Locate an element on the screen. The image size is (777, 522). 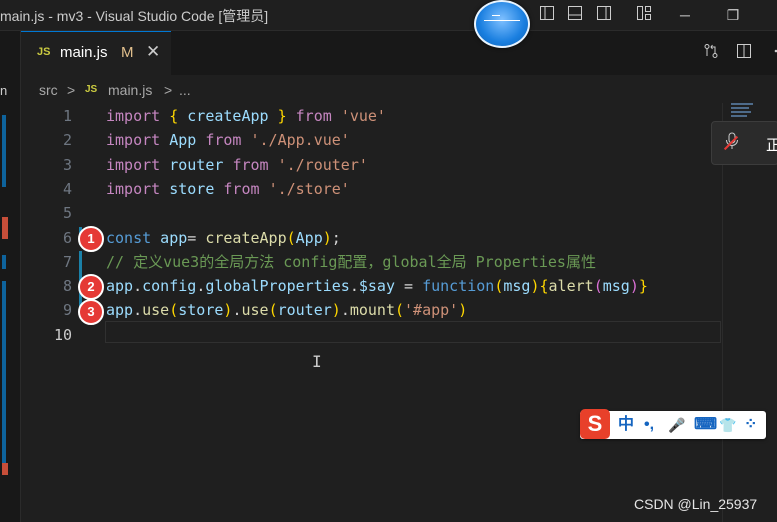
code-token: use is located at coordinates (156, 310).